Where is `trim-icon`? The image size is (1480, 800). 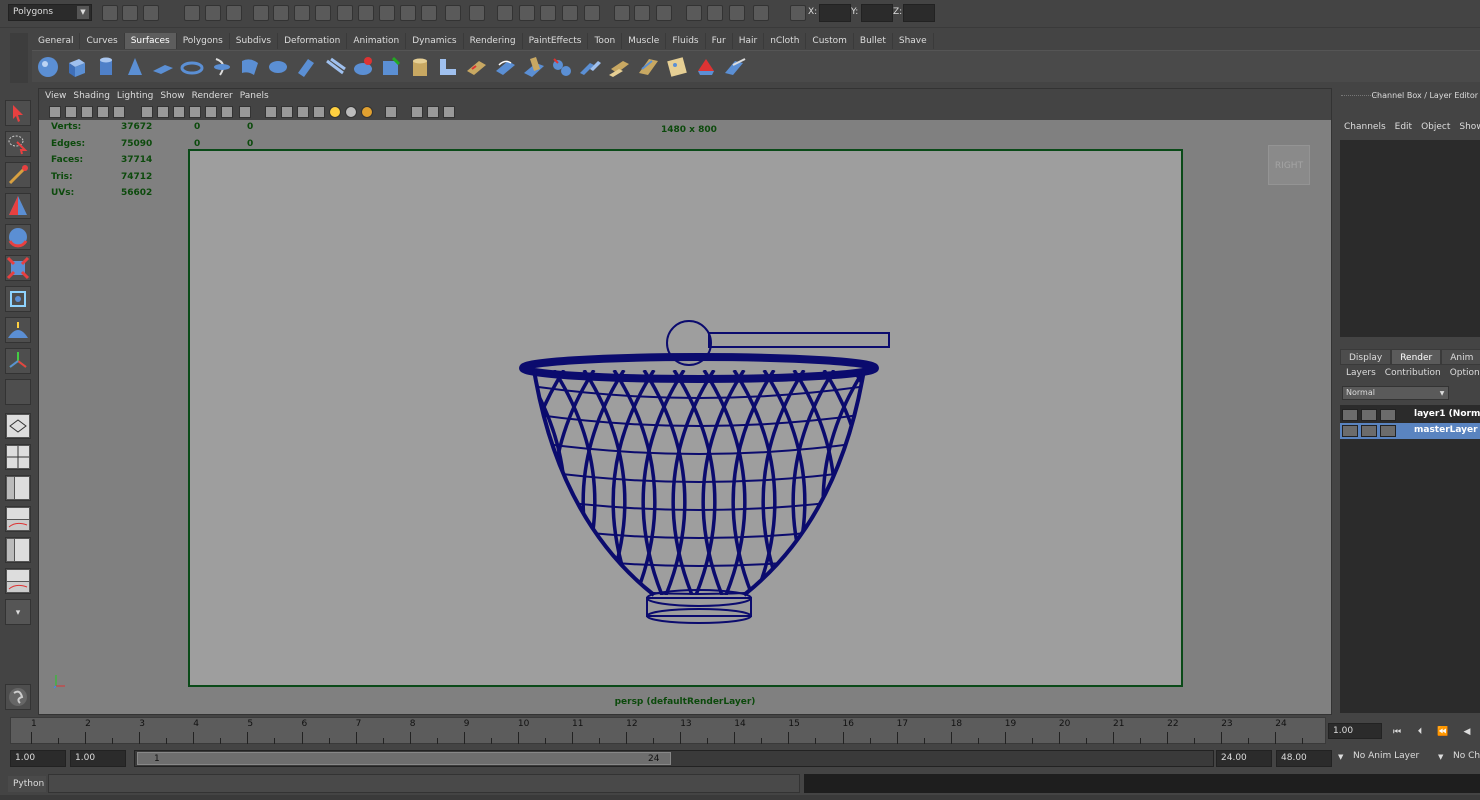
trim-icon is located at coordinates (476, 67).